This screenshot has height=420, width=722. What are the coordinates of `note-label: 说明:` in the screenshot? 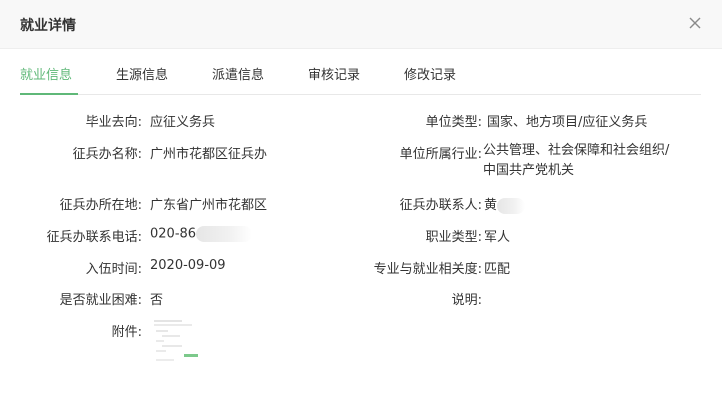 It's located at (466, 300).